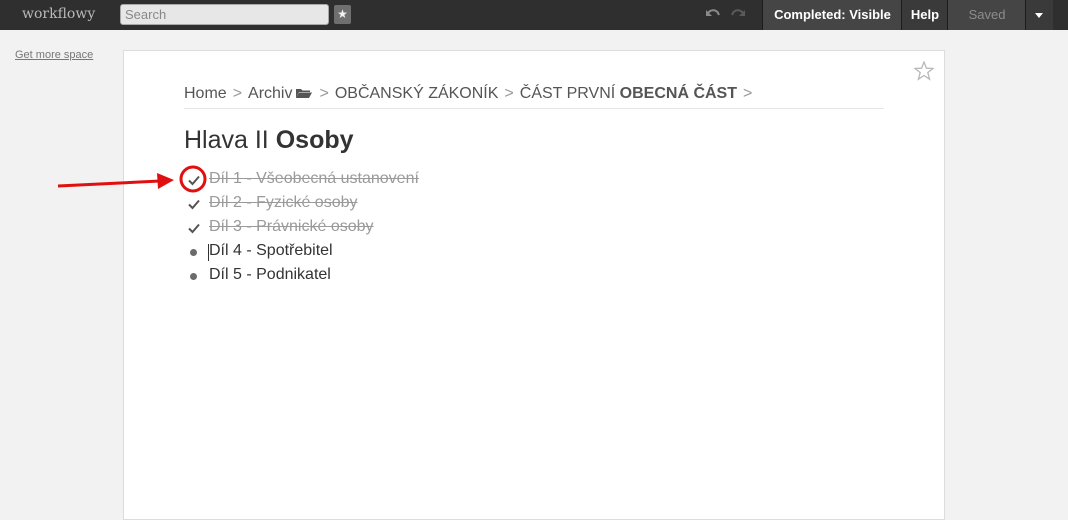 The height and width of the screenshot is (520, 1068). What do you see at coordinates (924, 15) in the screenshot?
I see `help-button: Help` at bounding box center [924, 15].